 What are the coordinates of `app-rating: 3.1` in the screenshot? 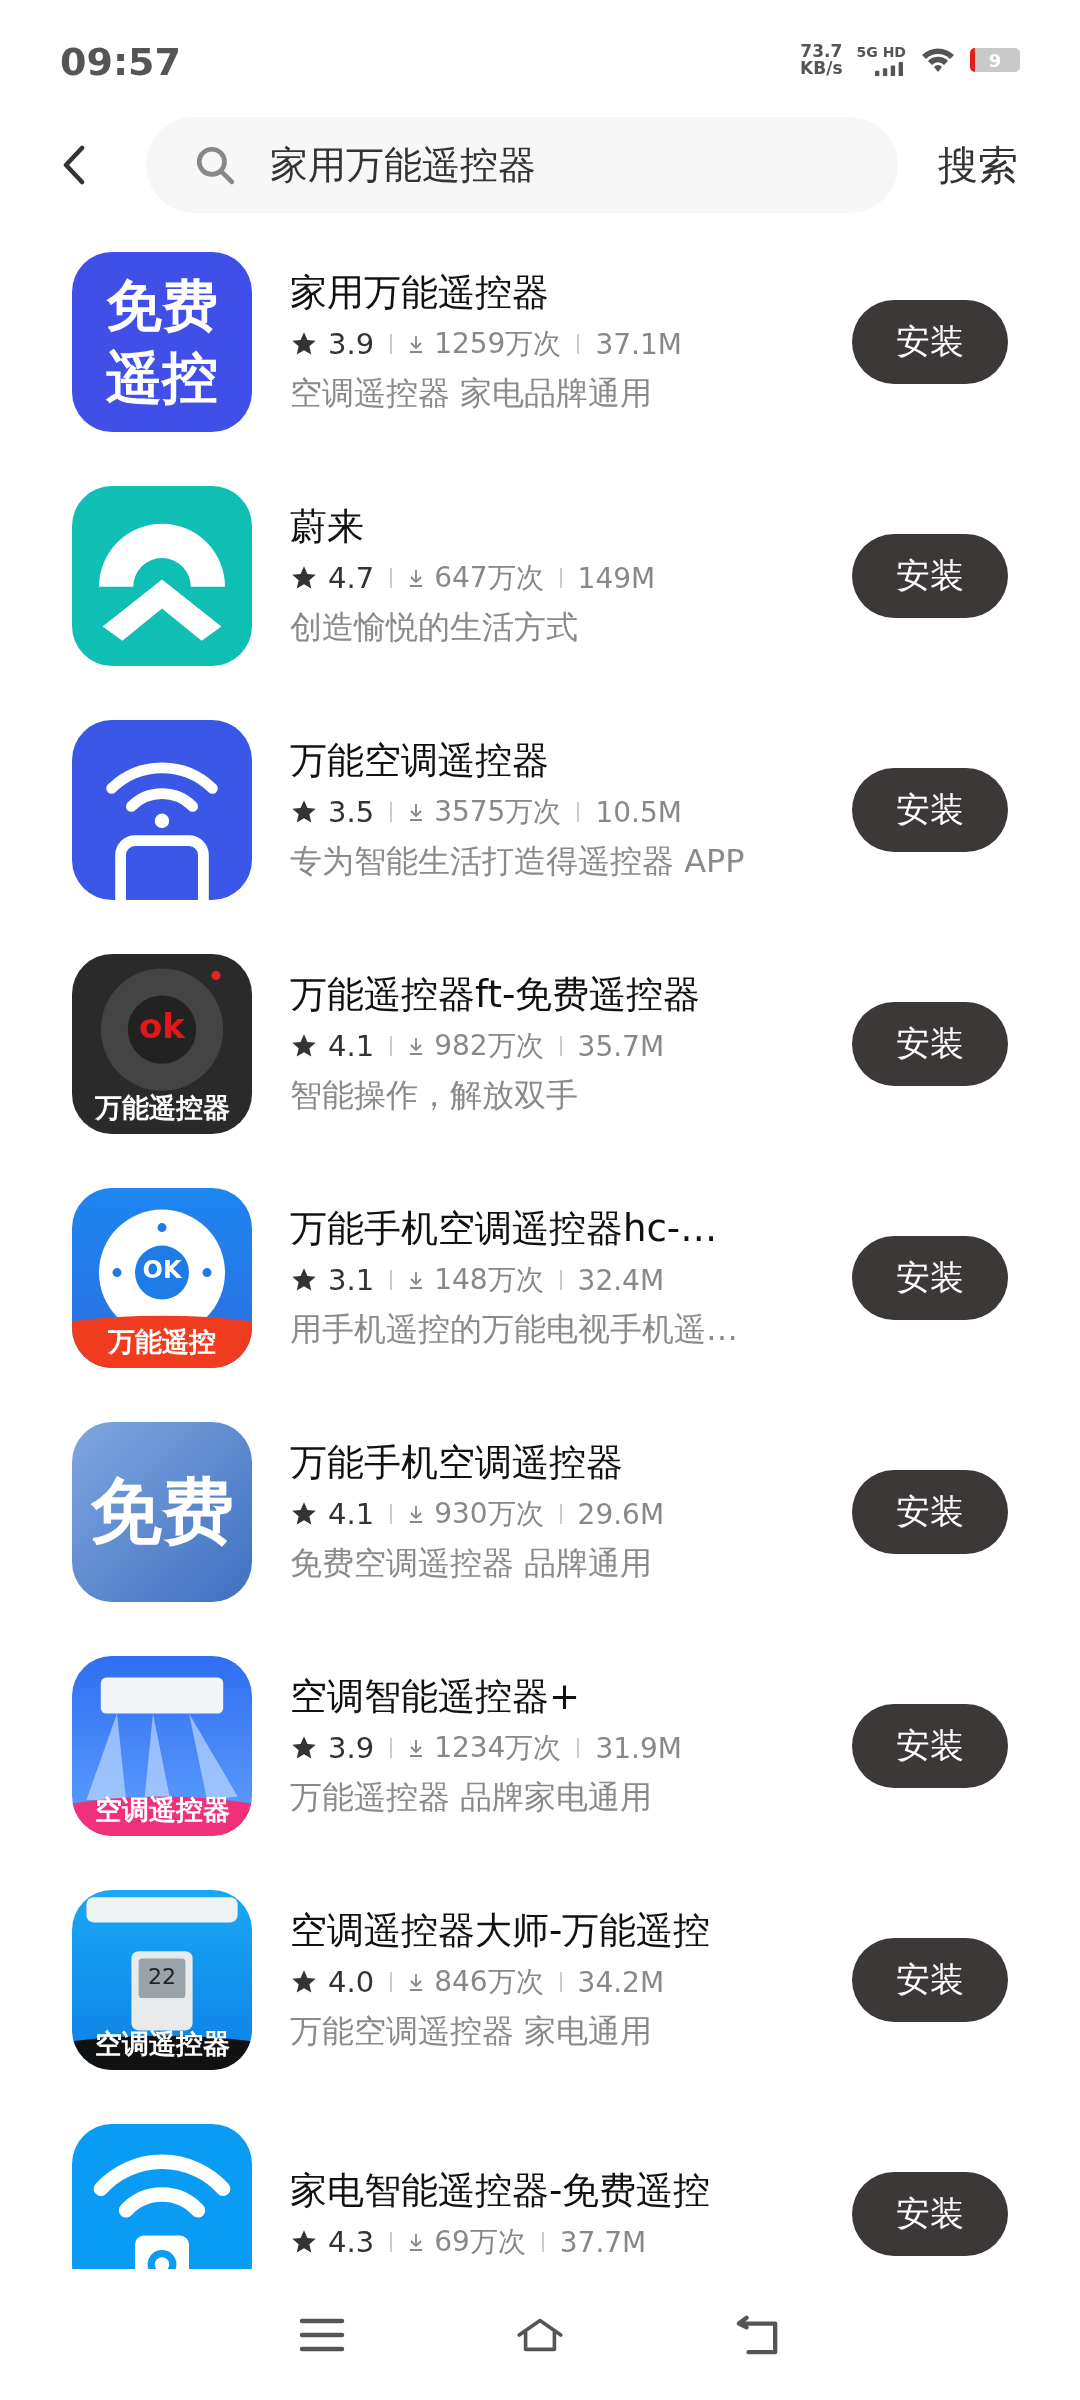 It's located at (351, 1280).